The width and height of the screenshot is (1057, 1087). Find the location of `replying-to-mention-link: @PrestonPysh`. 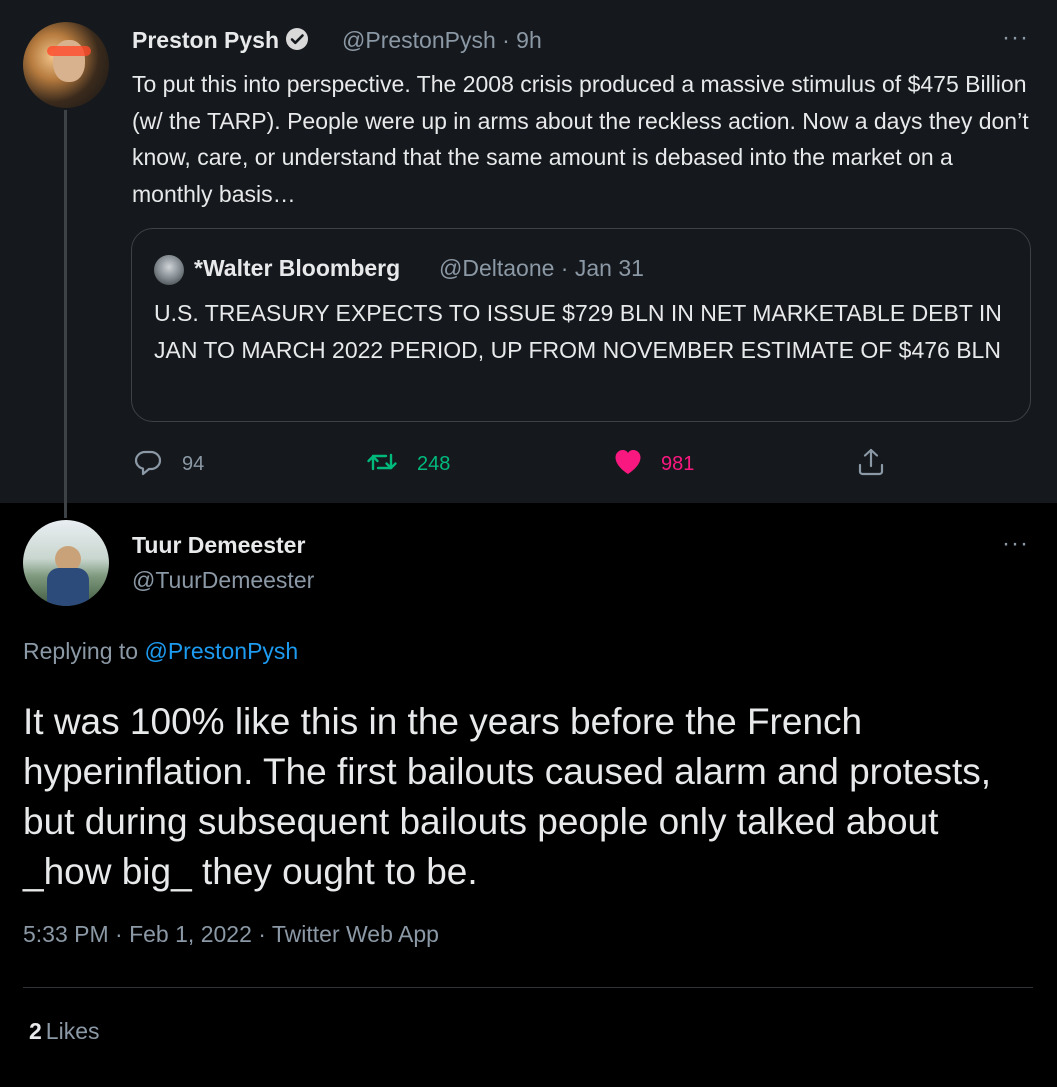

replying-to-mention-link: @PrestonPysh is located at coordinates (221, 651).